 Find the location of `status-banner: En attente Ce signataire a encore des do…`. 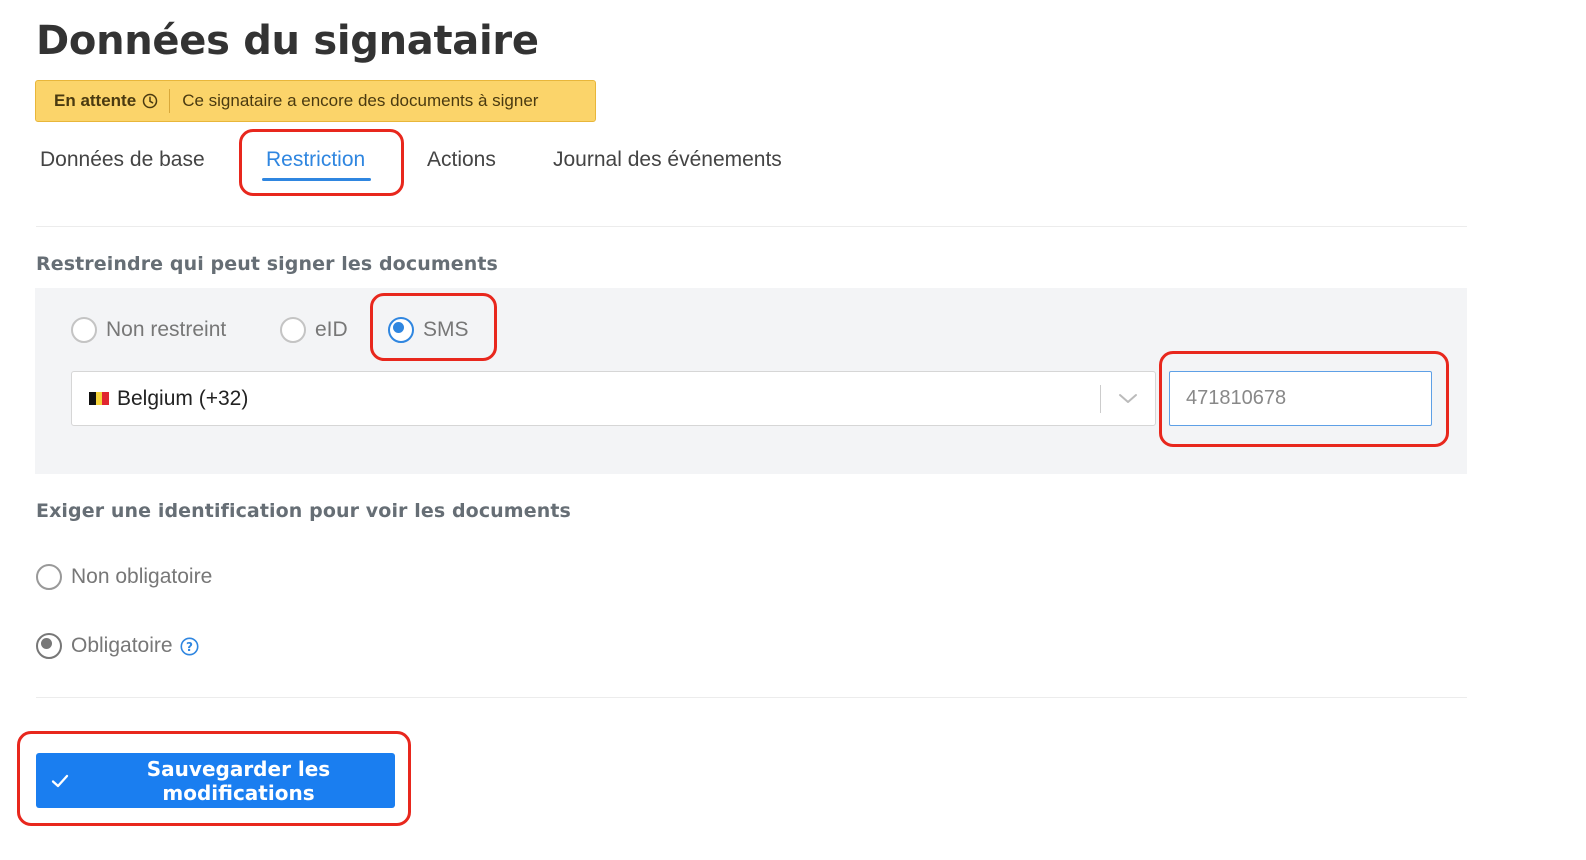

status-banner: En attente Ce signataire a encore des do… is located at coordinates (315, 101).